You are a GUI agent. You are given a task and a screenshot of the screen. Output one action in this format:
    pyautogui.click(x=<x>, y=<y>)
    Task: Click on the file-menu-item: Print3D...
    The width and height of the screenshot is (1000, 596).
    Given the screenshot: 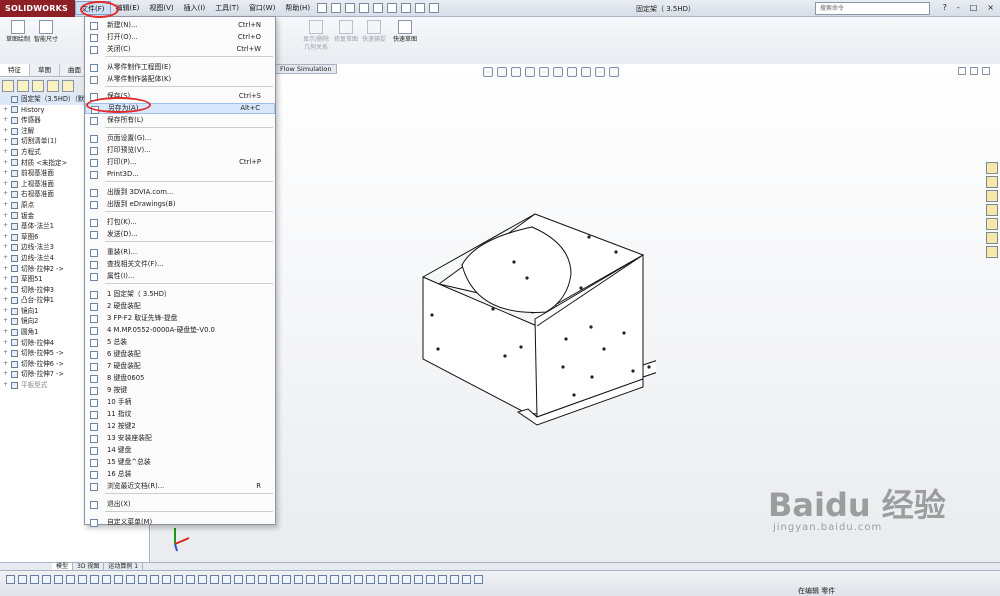 What is the action you would take?
    pyautogui.click(x=180, y=174)
    